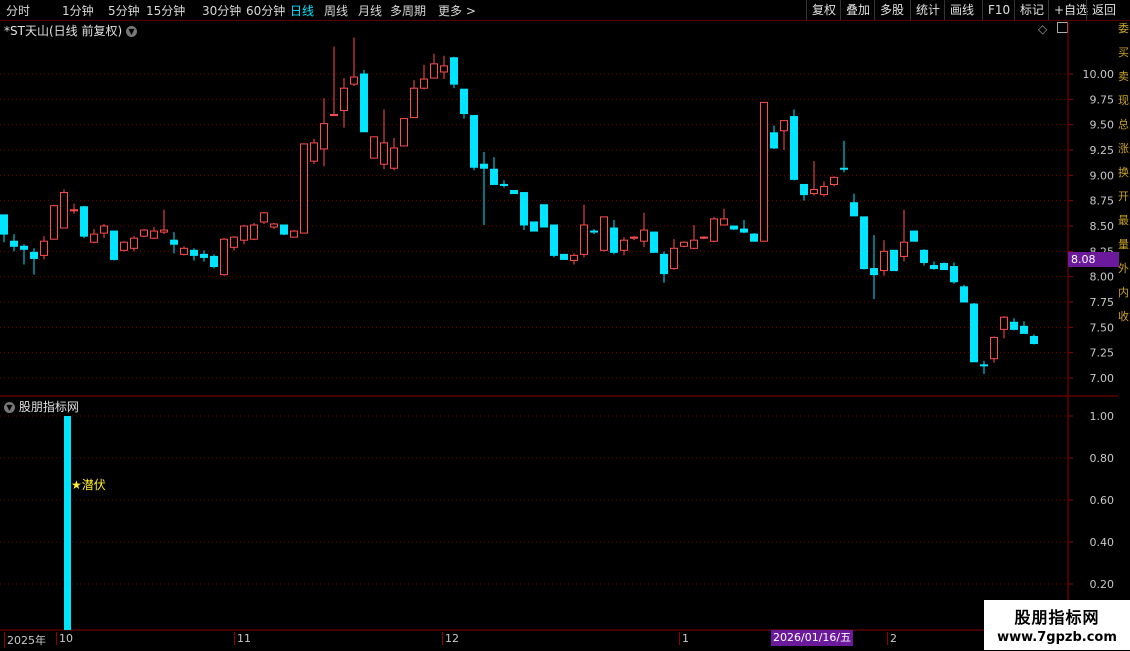  Describe the element at coordinates (823, 10) in the screenshot. I see `toolbar-button-0: 复权` at that location.